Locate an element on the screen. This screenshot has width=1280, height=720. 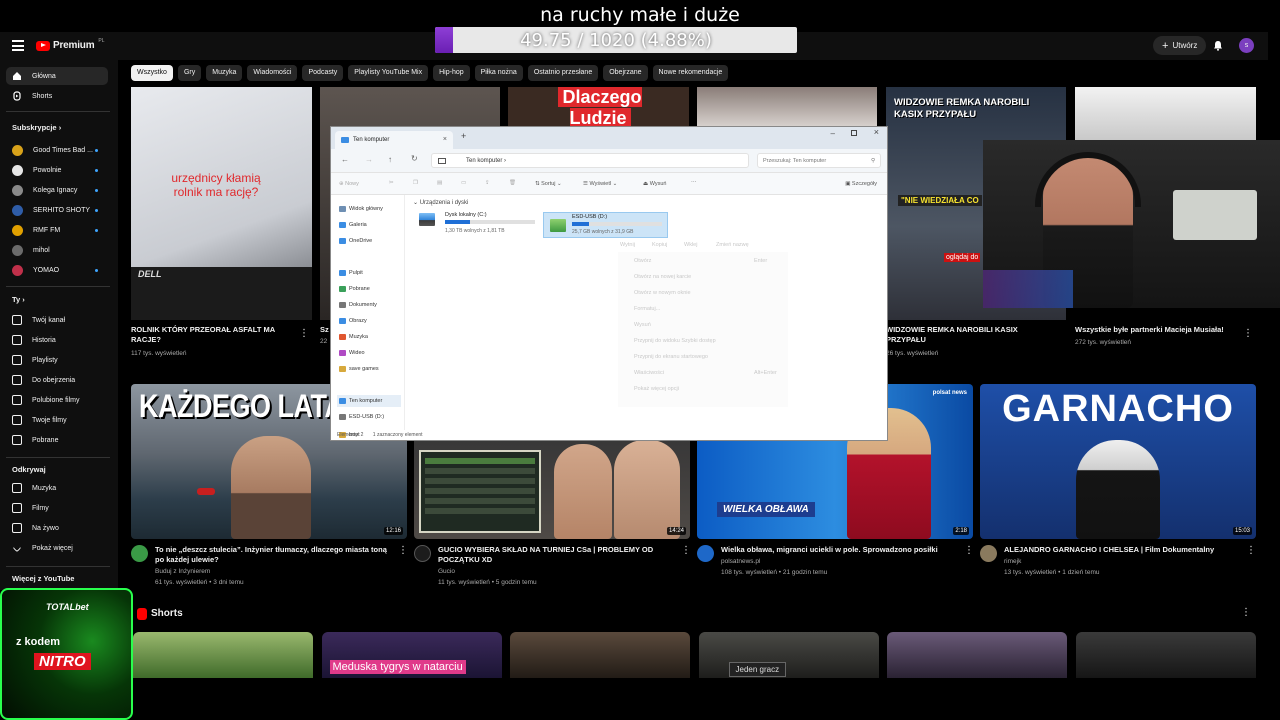
video-thumbnail is located at coordinates (1165, 113).